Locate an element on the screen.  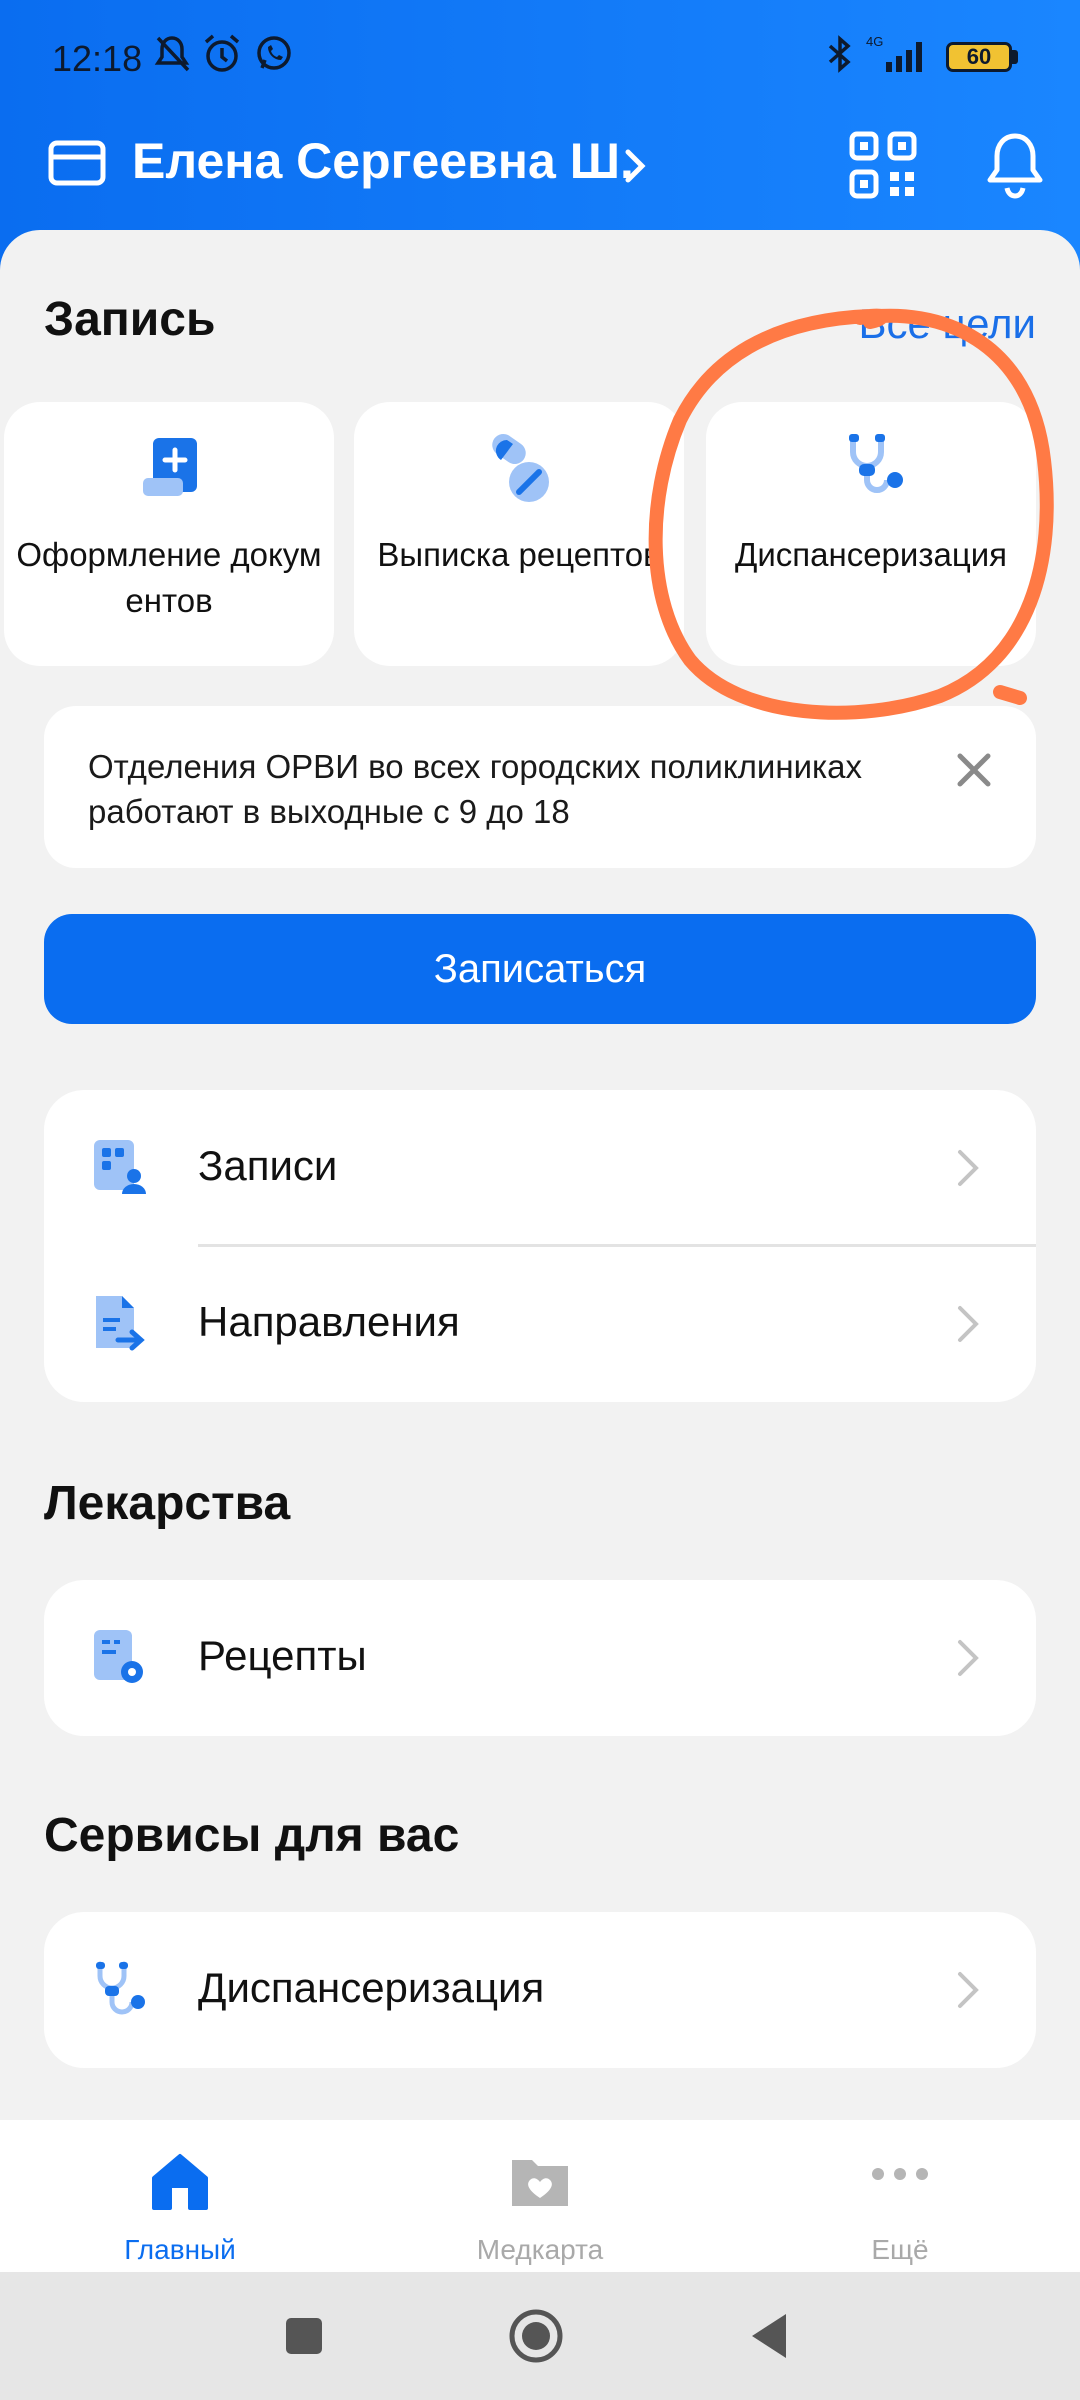
referral-icon is located at coordinates (120, 1323).